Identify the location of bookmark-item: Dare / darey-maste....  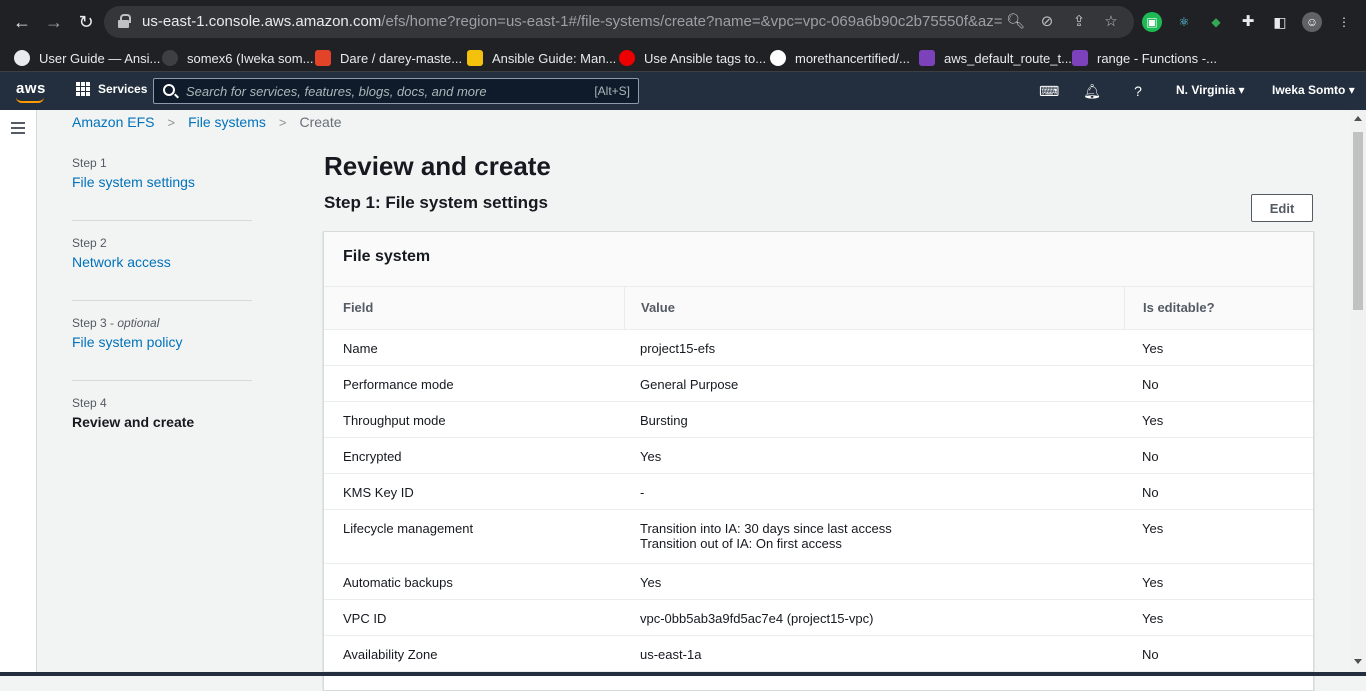
(388, 58).